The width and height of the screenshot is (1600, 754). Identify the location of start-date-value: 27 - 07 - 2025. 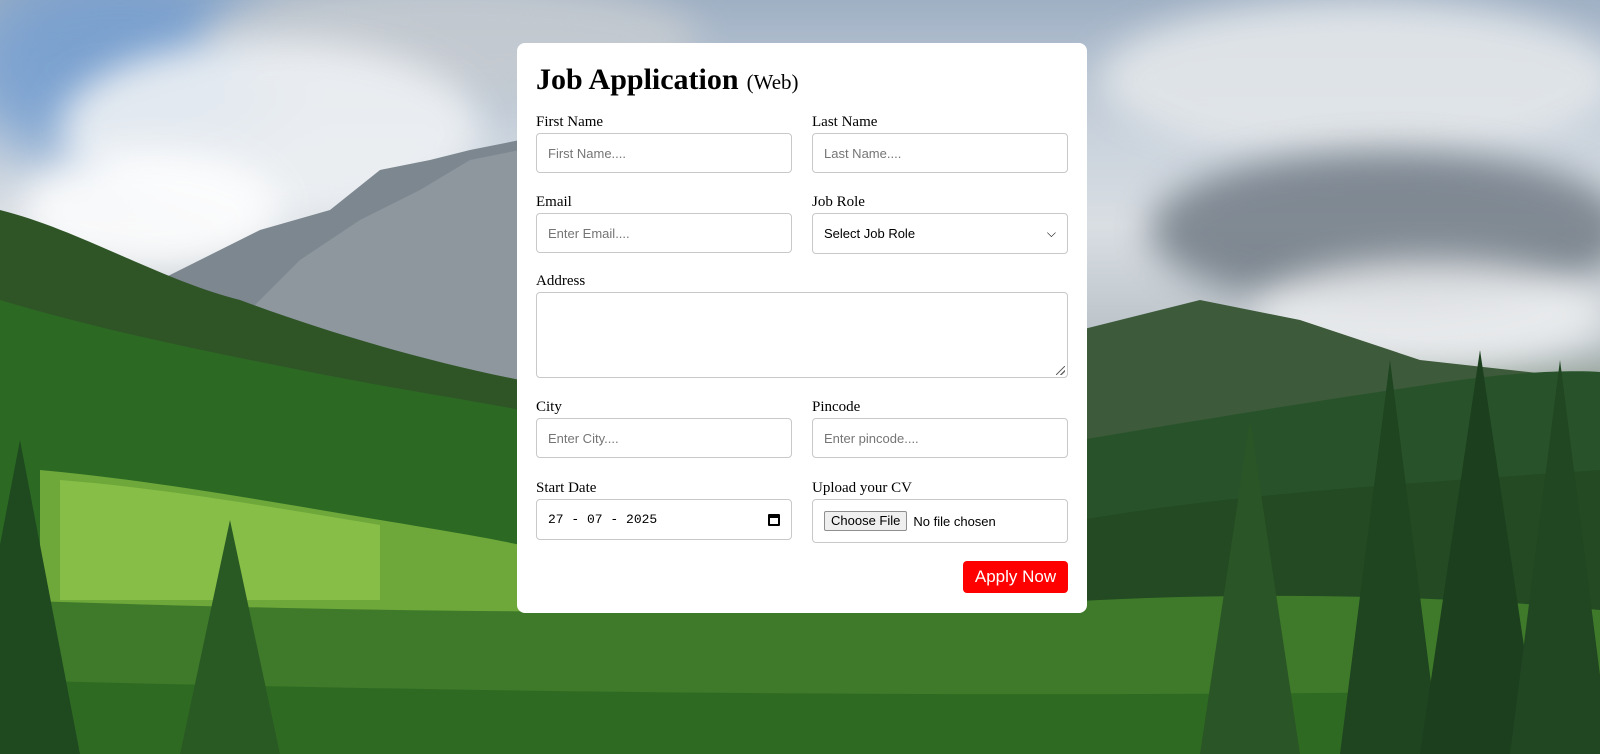
(603, 519).